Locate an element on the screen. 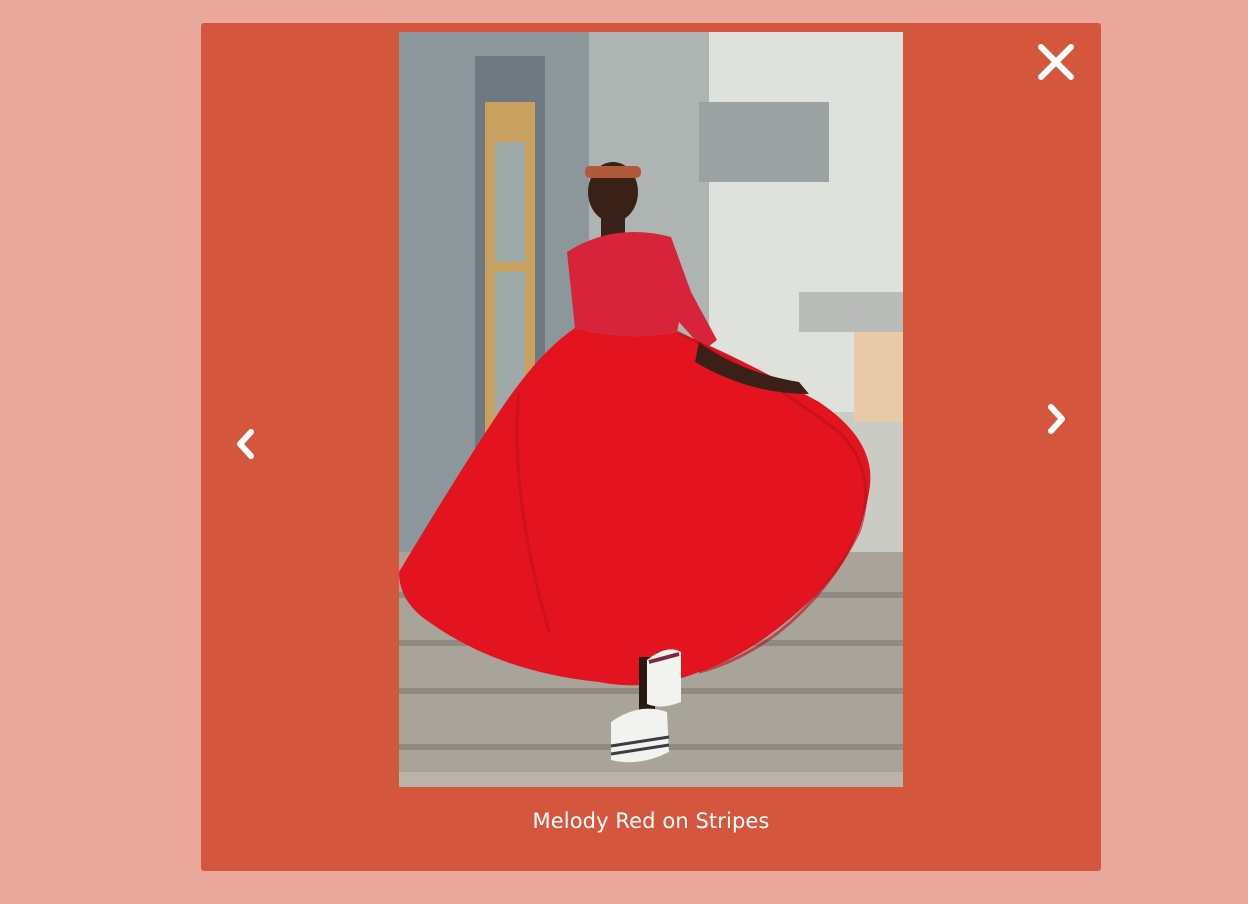  close-button is located at coordinates (1056, 62).